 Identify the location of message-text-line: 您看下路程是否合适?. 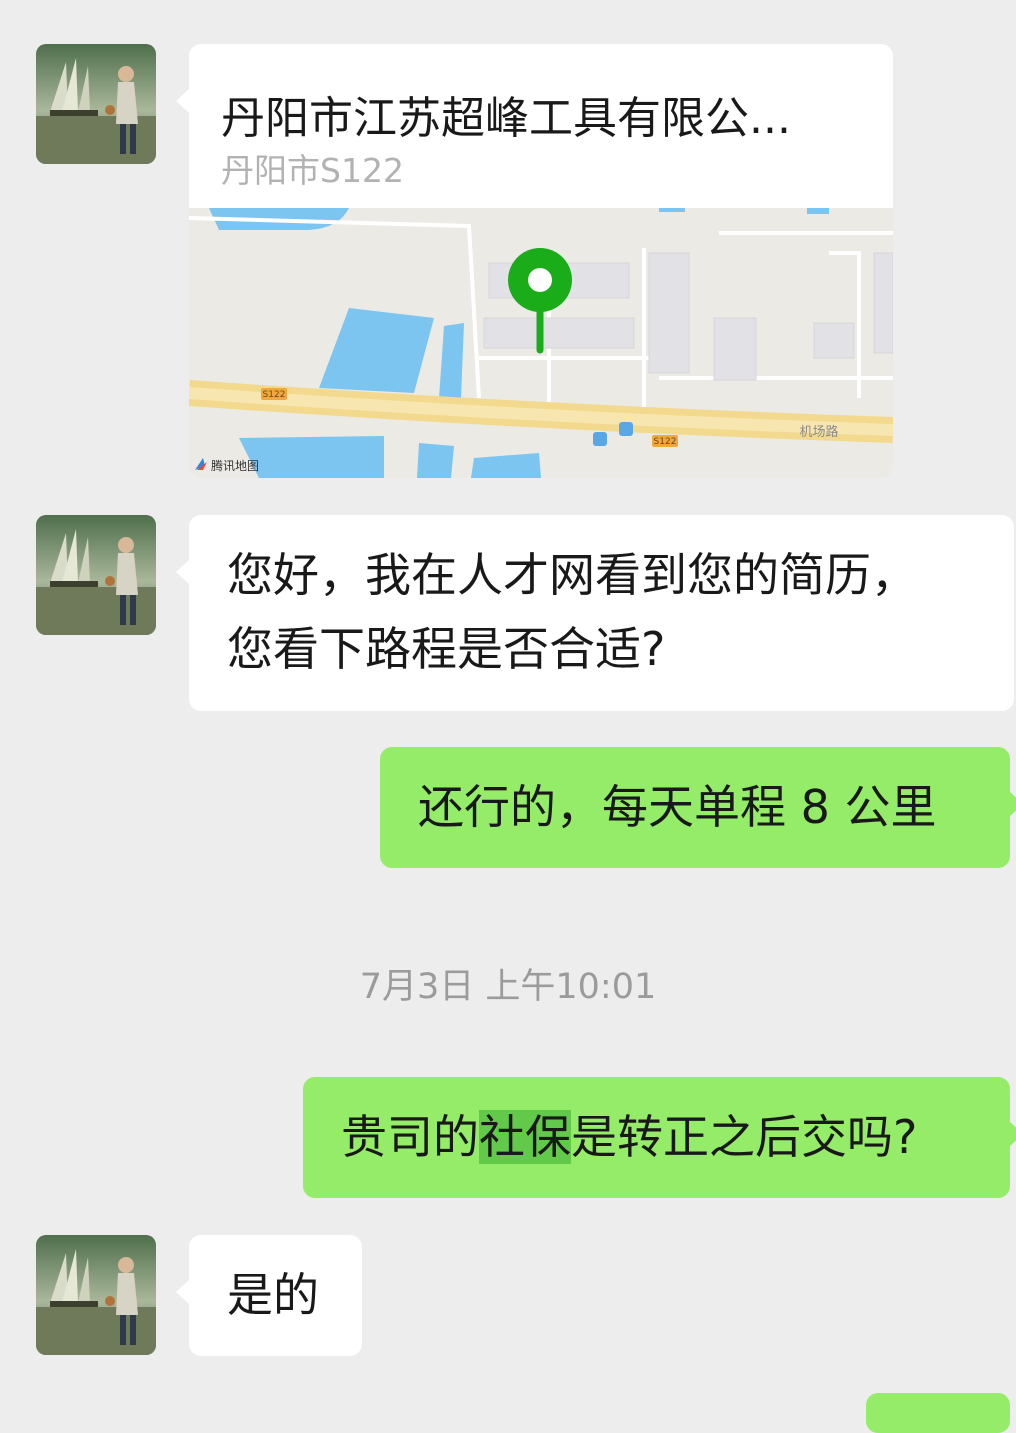
(446, 649).